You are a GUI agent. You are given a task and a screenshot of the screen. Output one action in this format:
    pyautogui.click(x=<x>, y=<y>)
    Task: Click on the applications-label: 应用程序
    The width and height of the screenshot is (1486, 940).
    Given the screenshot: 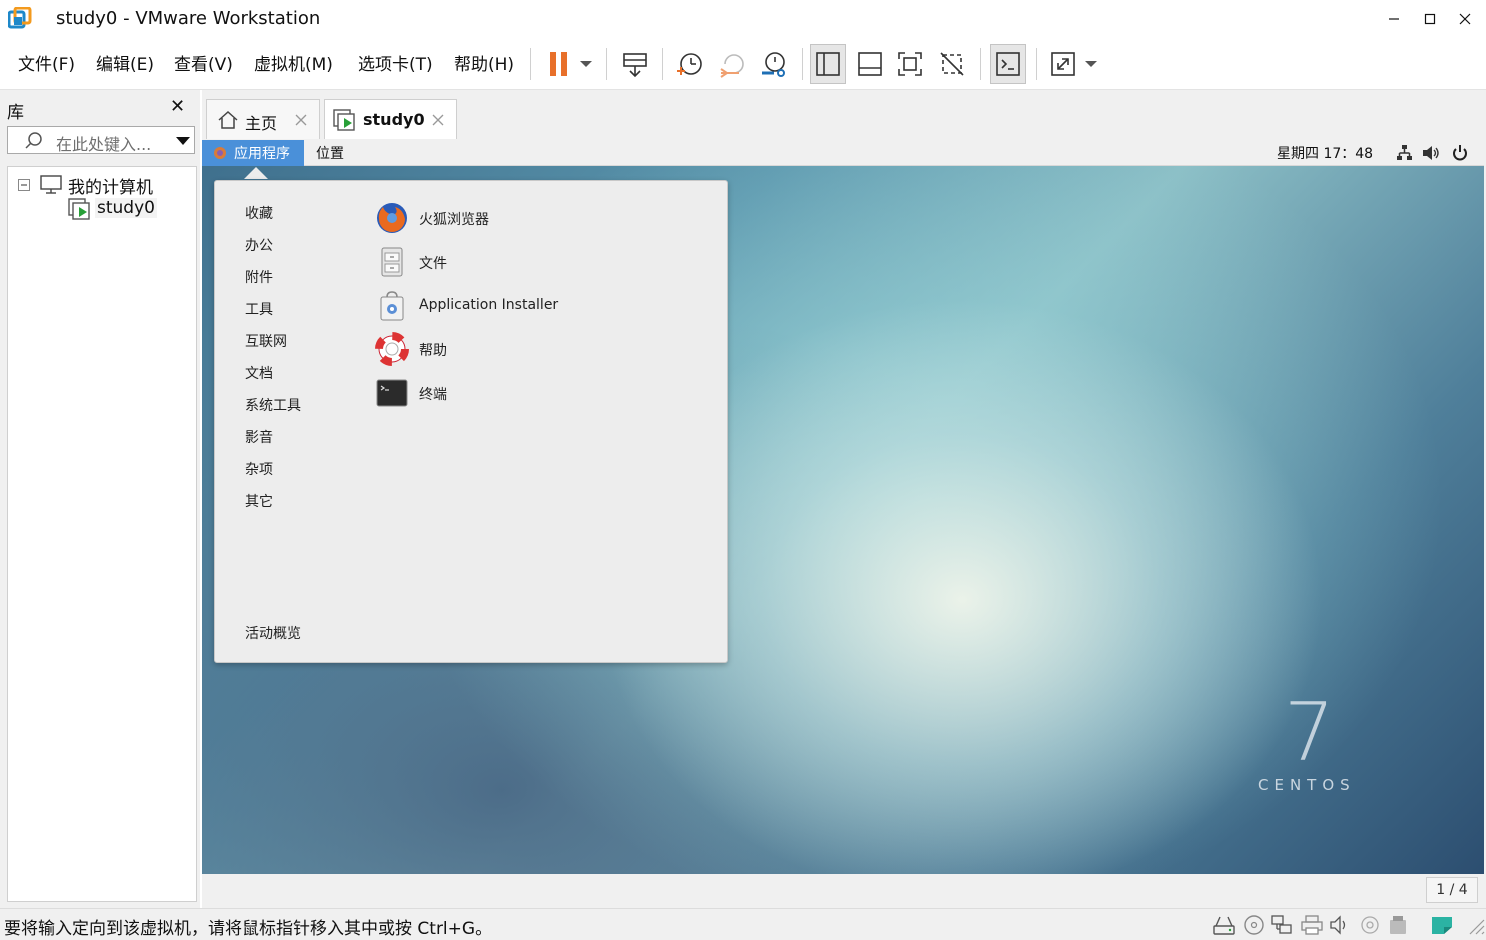 What is the action you would take?
    pyautogui.click(x=262, y=154)
    